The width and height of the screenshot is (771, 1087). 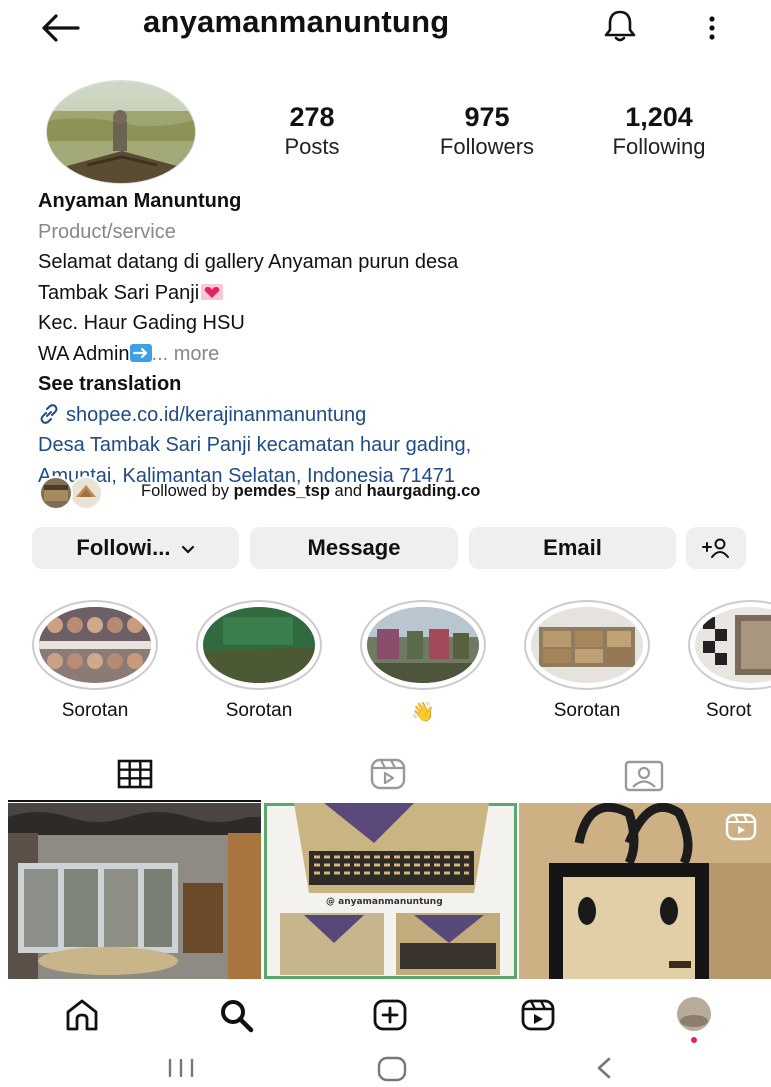 What do you see at coordinates (423, 645) in the screenshot?
I see `highlight-3-cover` at bounding box center [423, 645].